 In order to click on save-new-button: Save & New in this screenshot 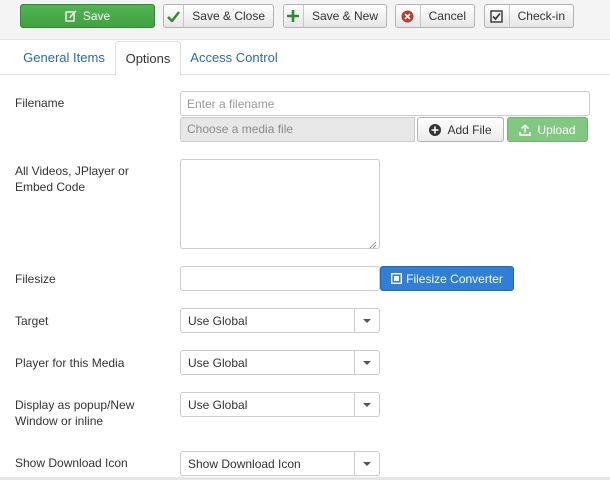, I will do `click(335, 16)`.